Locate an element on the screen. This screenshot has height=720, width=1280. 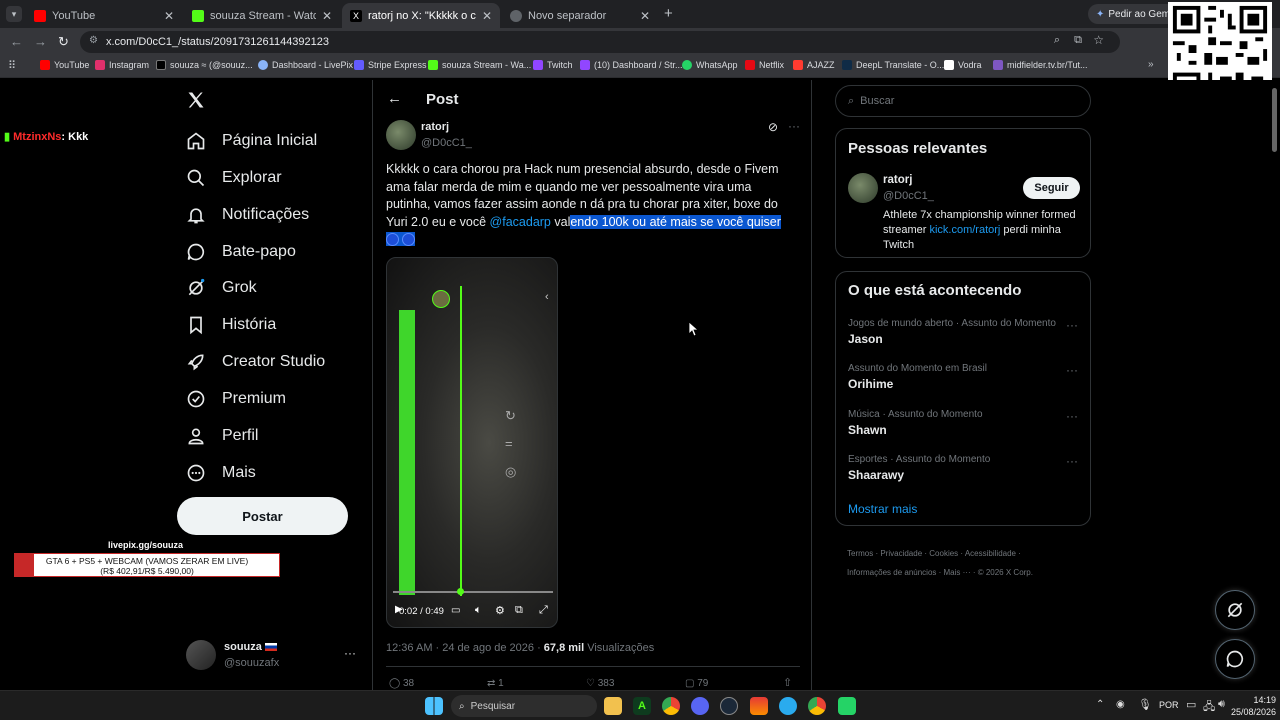
tab-search-button: ▾ is located at coordinates (14, 14).